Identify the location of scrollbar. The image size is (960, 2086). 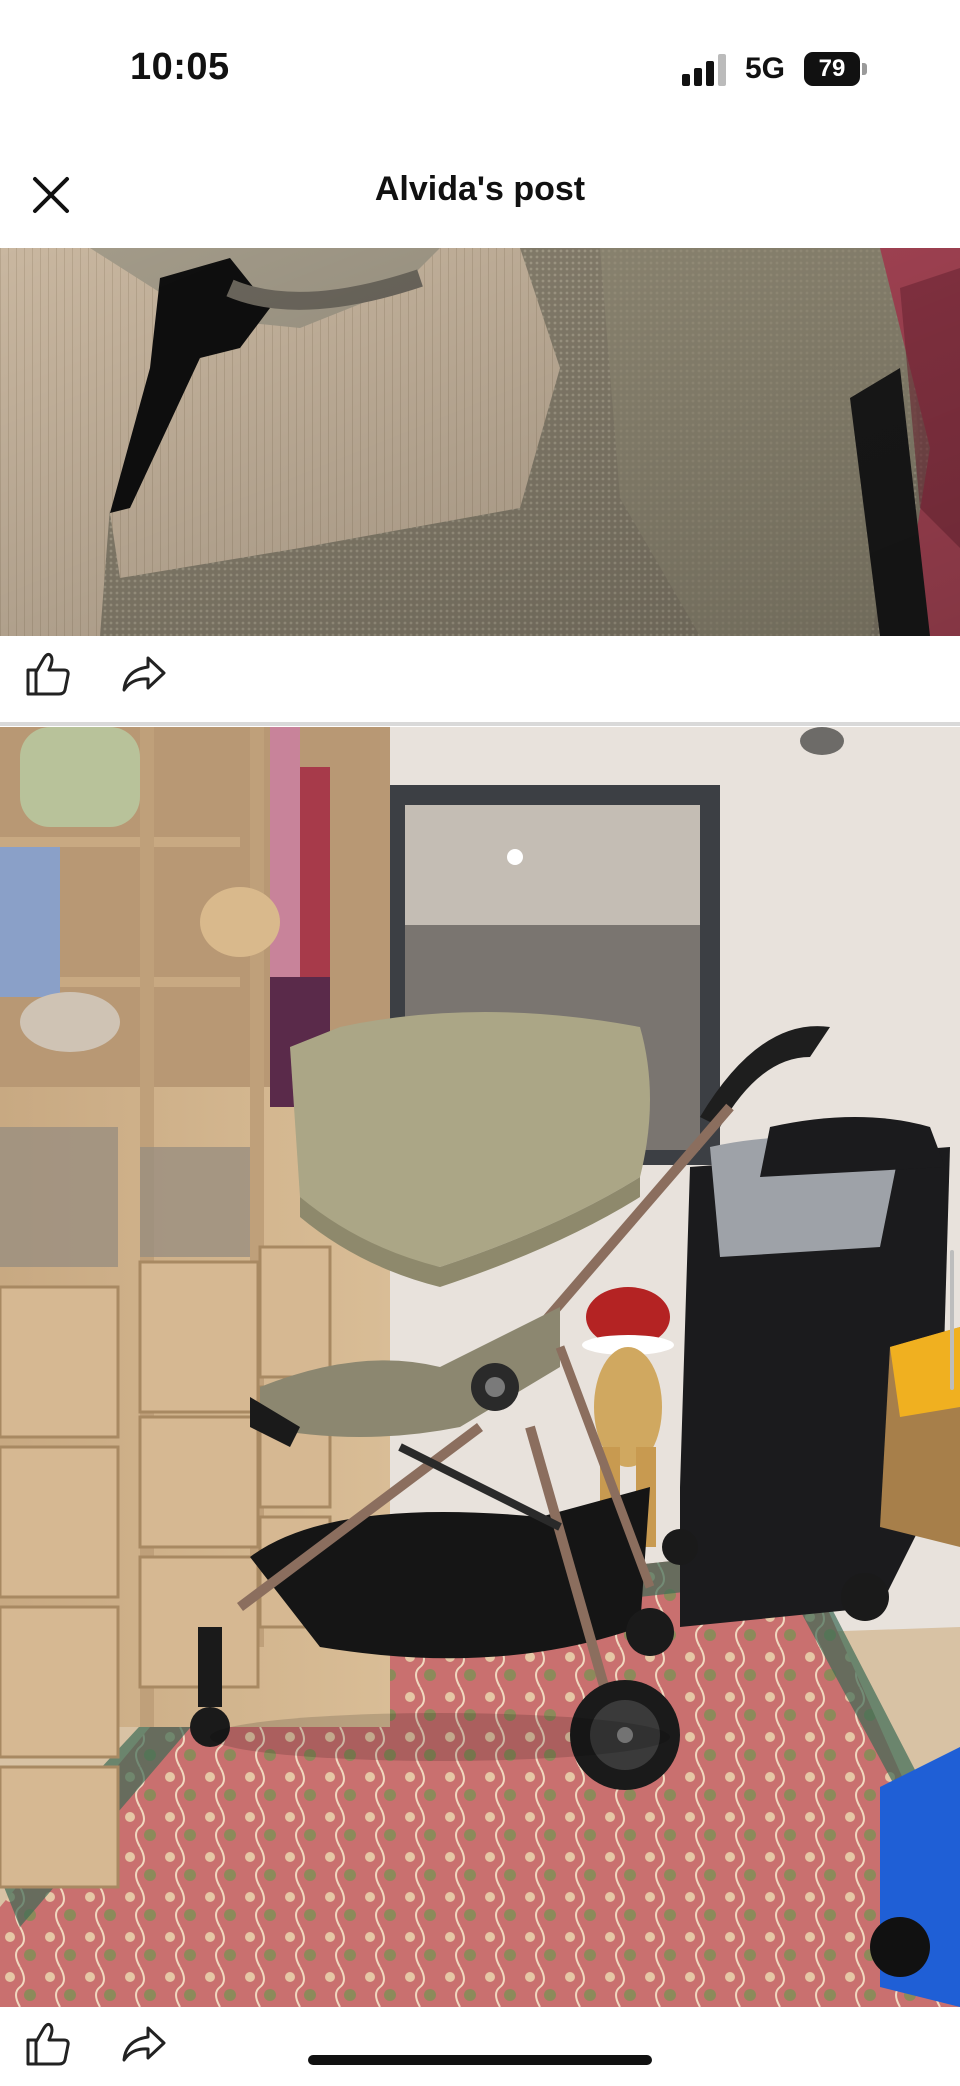
(952, 1320).